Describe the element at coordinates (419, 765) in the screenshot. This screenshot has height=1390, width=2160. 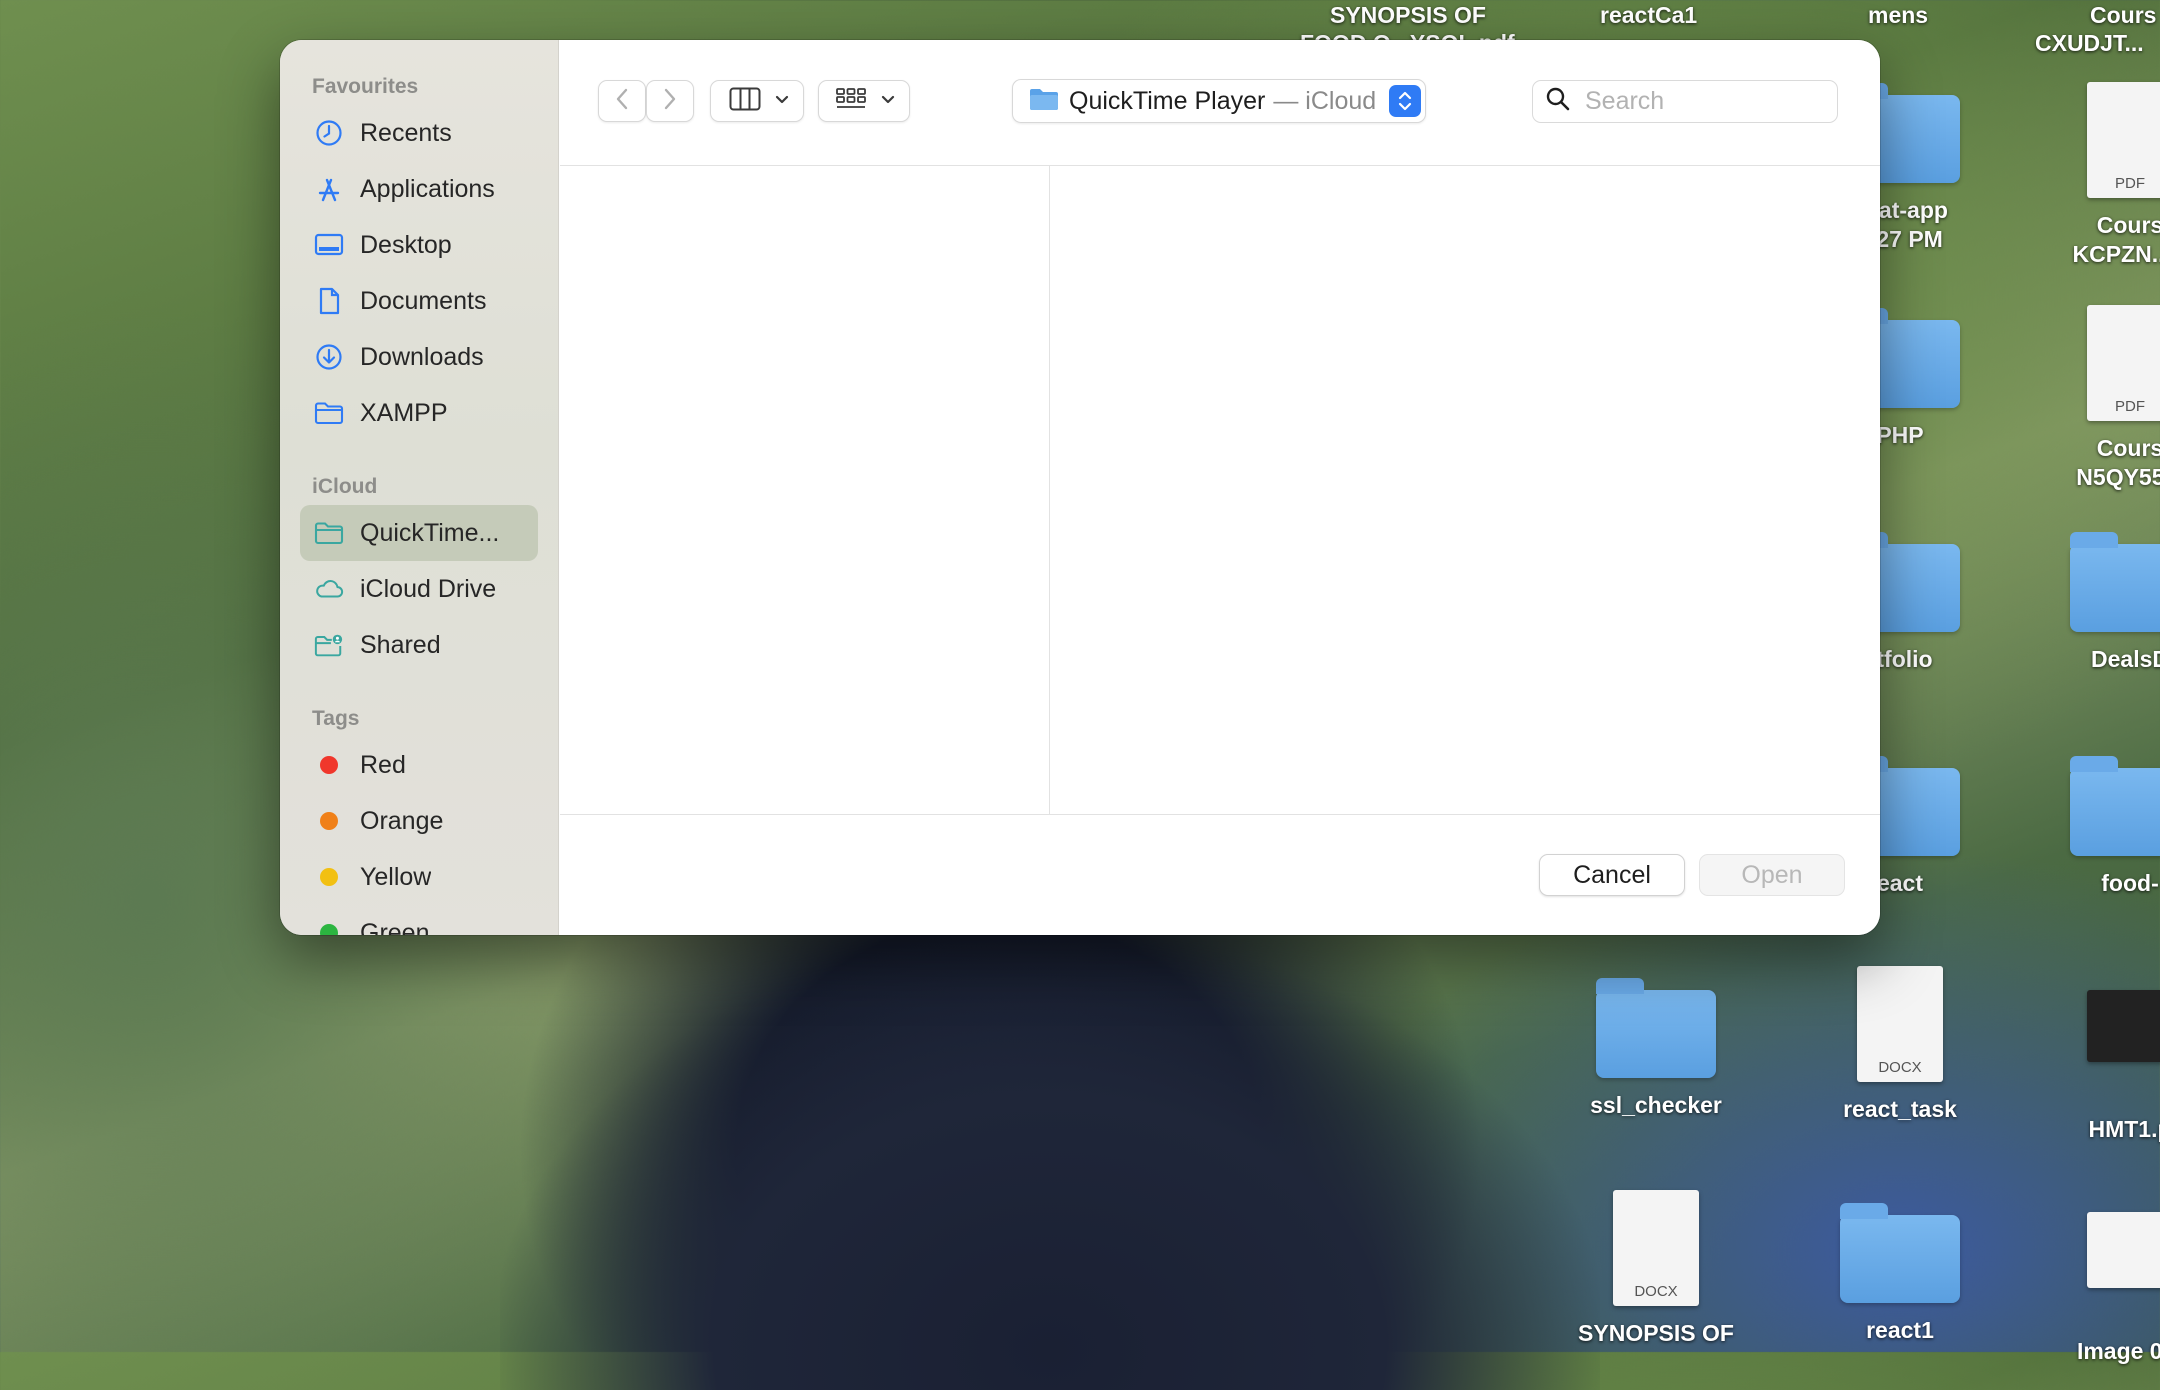
I see `sidebar-tag-red: Red` at that location.